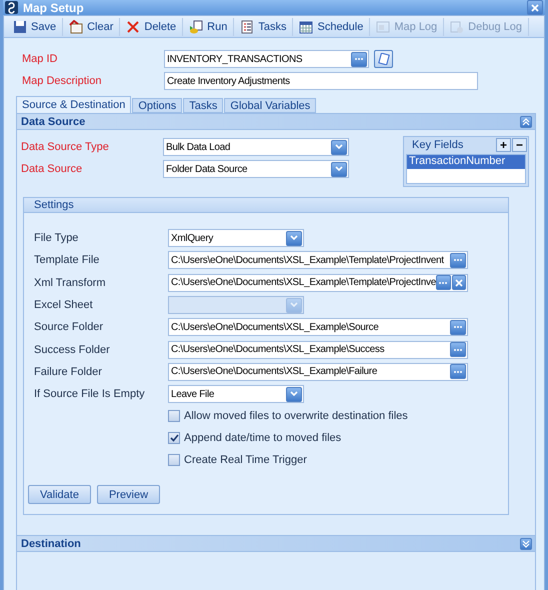  I want to click on field-label: Failure Folder, so click(68, 372).